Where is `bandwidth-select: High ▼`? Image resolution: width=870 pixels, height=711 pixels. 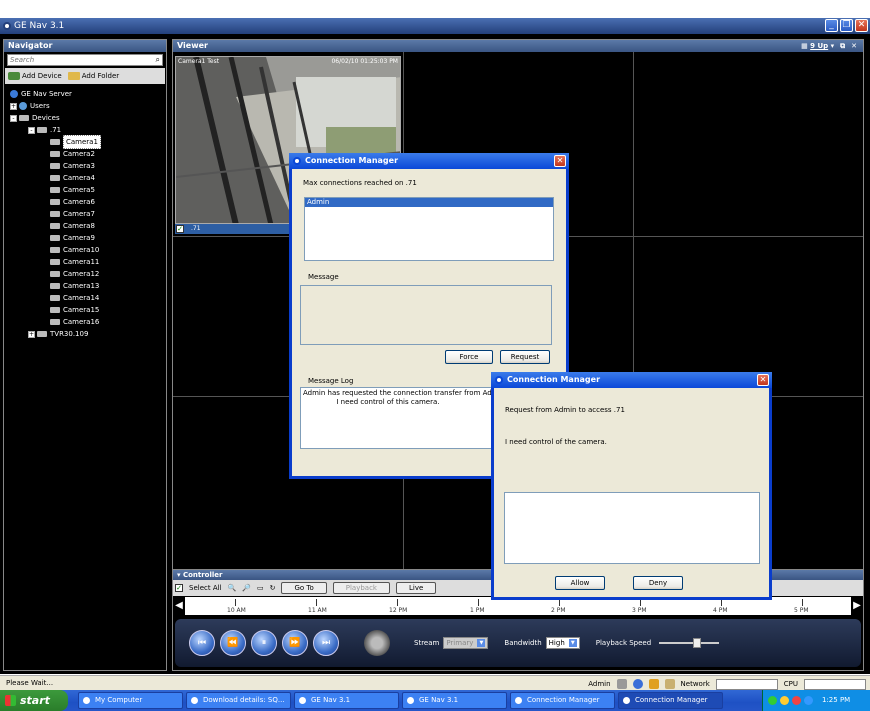 bandwidth-select: High ▼ is located at coordinates (562, 643).